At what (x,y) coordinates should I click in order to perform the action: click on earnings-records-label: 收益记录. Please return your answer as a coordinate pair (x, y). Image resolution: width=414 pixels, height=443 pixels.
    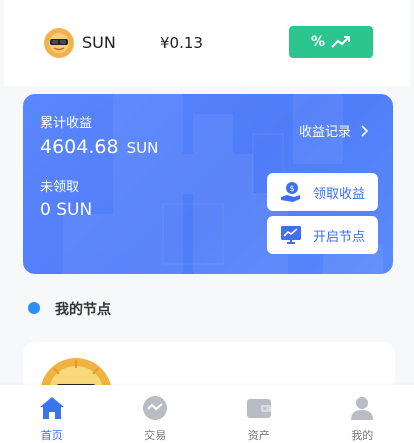
    Looking at the image, I should click on (325, 132).